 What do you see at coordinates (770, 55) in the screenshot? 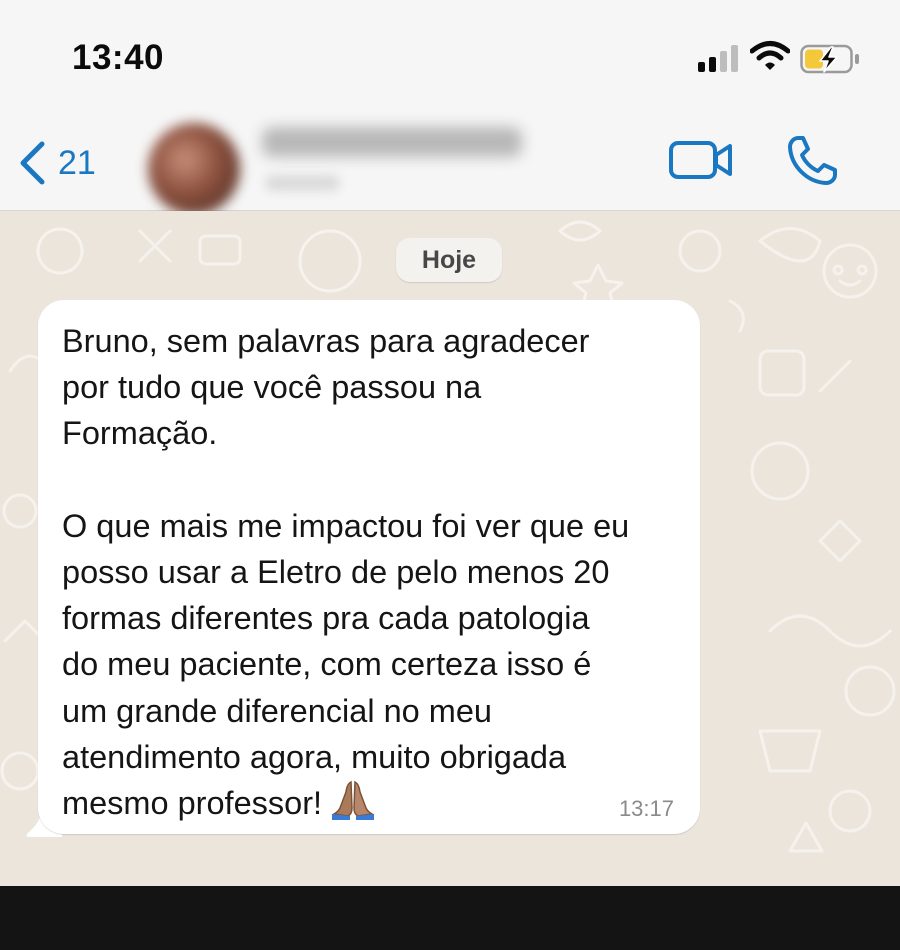
I see `wifi-icon` at bounding box center [770, 55].